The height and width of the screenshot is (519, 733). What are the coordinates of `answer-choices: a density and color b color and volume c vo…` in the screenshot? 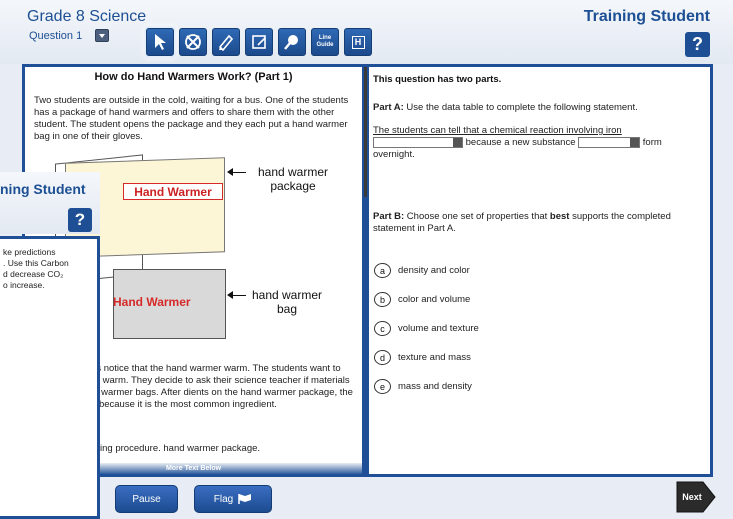 It's located at (426, 328).